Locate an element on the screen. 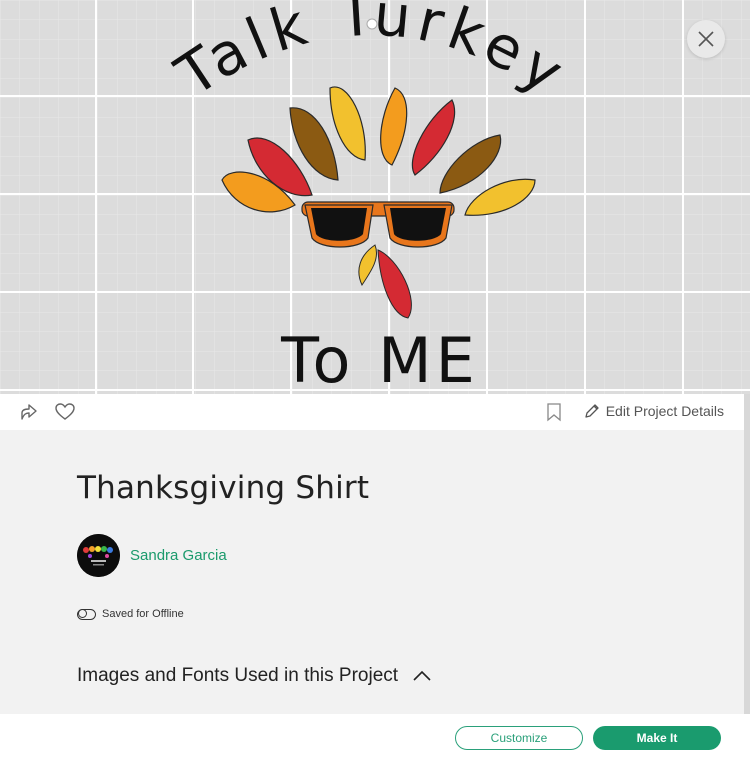 This screenshot has height=760, width=750. close-button is located at coordinates (706, 39).